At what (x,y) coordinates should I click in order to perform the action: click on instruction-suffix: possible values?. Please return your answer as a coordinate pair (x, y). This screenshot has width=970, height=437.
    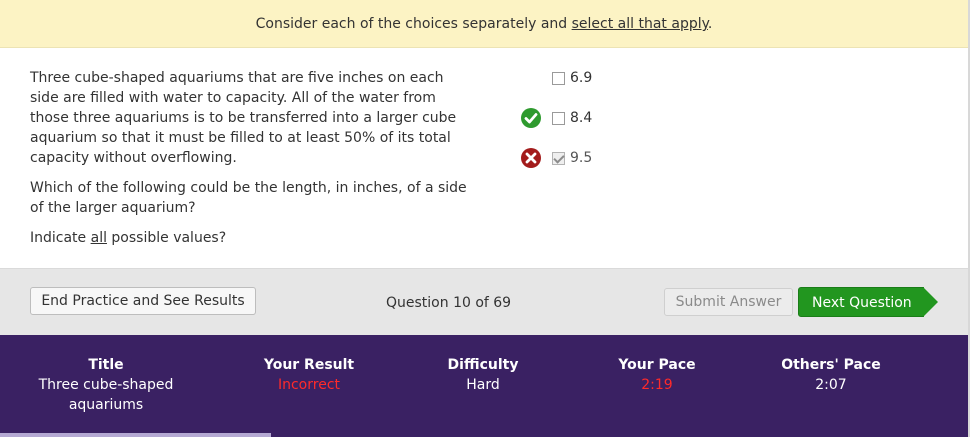
    Looking at the image, I should click on (166, 238).